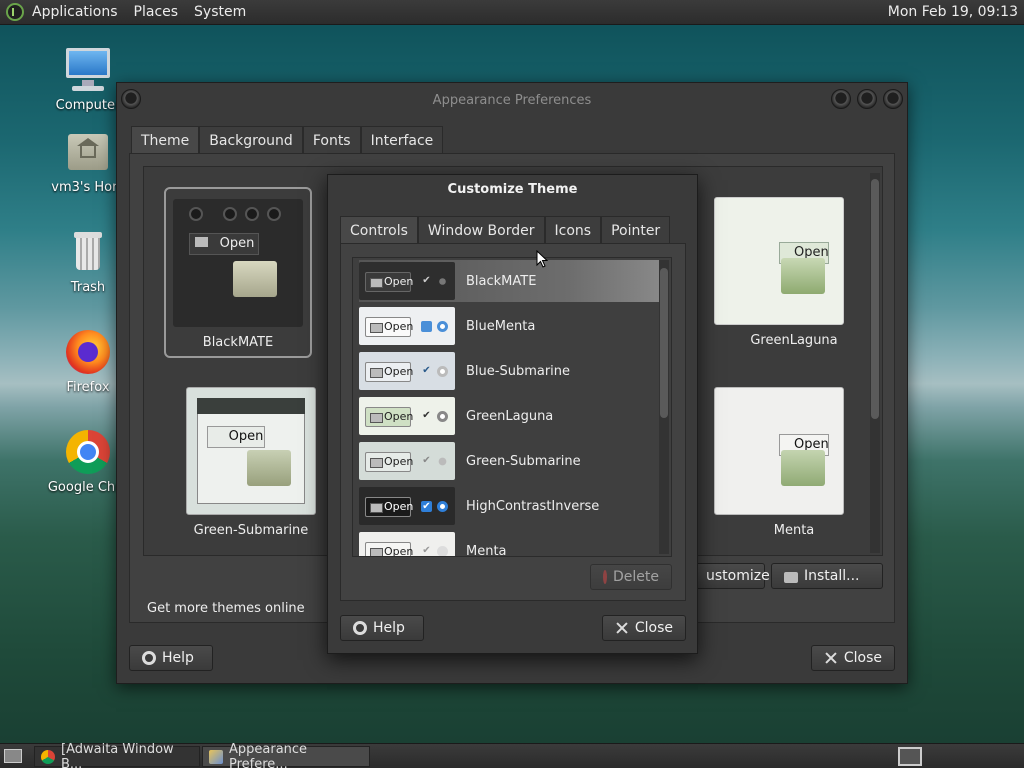  I want to click on delete-icon, so click(605, 577).